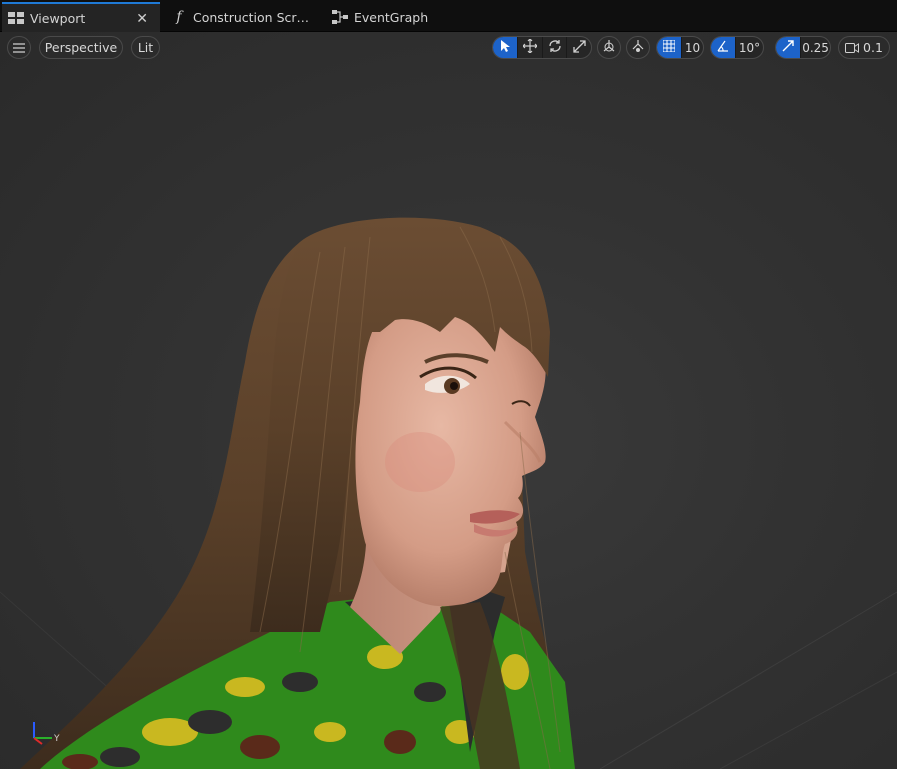 This screenshot has width=897, height=769. I want to click on rotation-snap-toggle, so click(723, 47).